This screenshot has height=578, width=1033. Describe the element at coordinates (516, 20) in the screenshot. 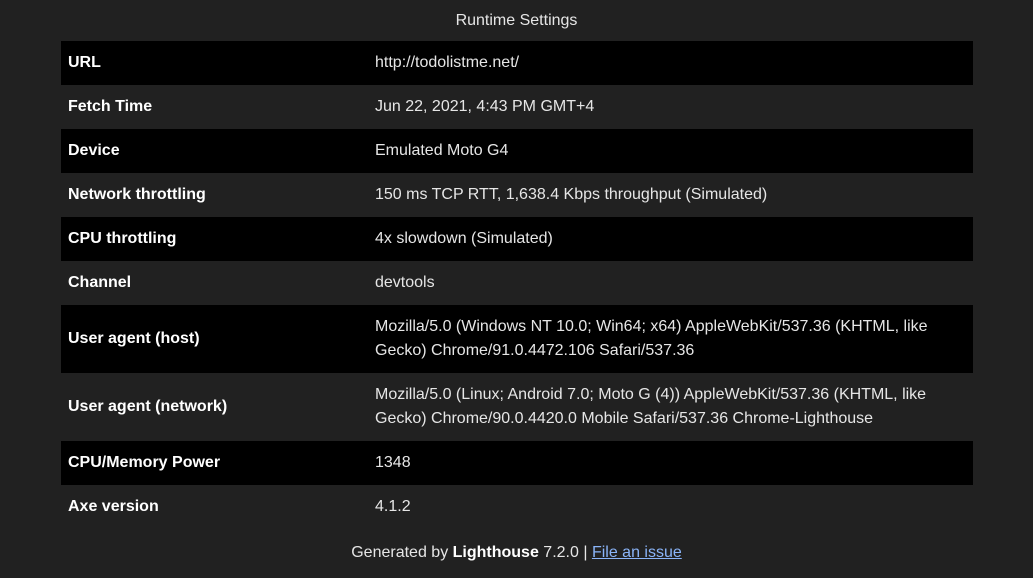

I see `page-title: Runtime Settings` at that location.